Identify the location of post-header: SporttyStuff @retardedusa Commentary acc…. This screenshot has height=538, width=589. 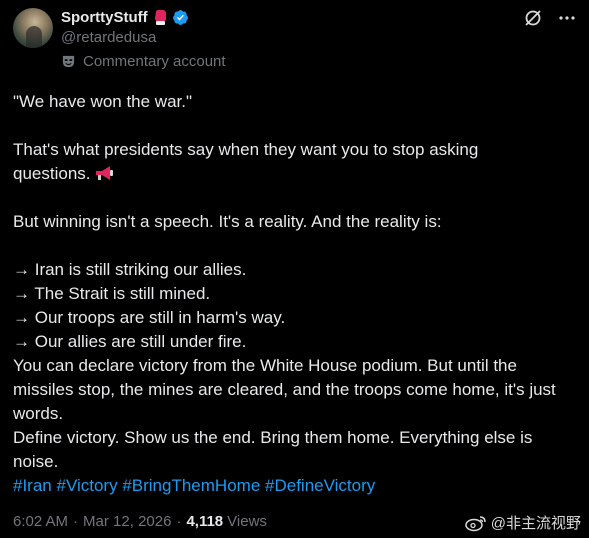
(295, 40).